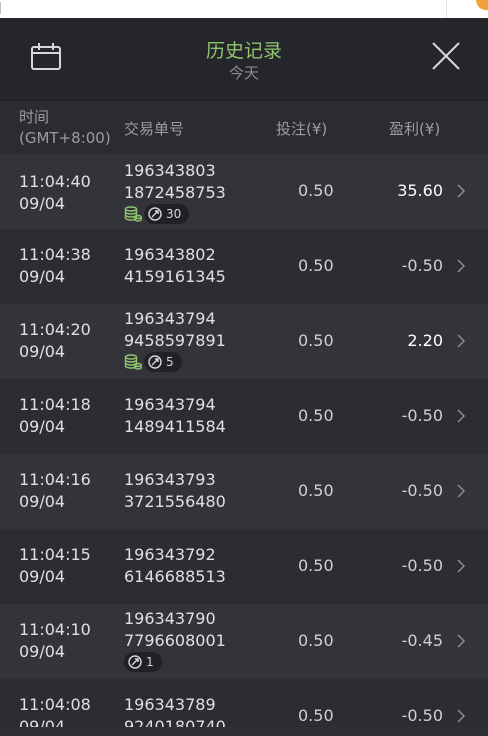  I want to click on bottom-fade, so click(244, 731).